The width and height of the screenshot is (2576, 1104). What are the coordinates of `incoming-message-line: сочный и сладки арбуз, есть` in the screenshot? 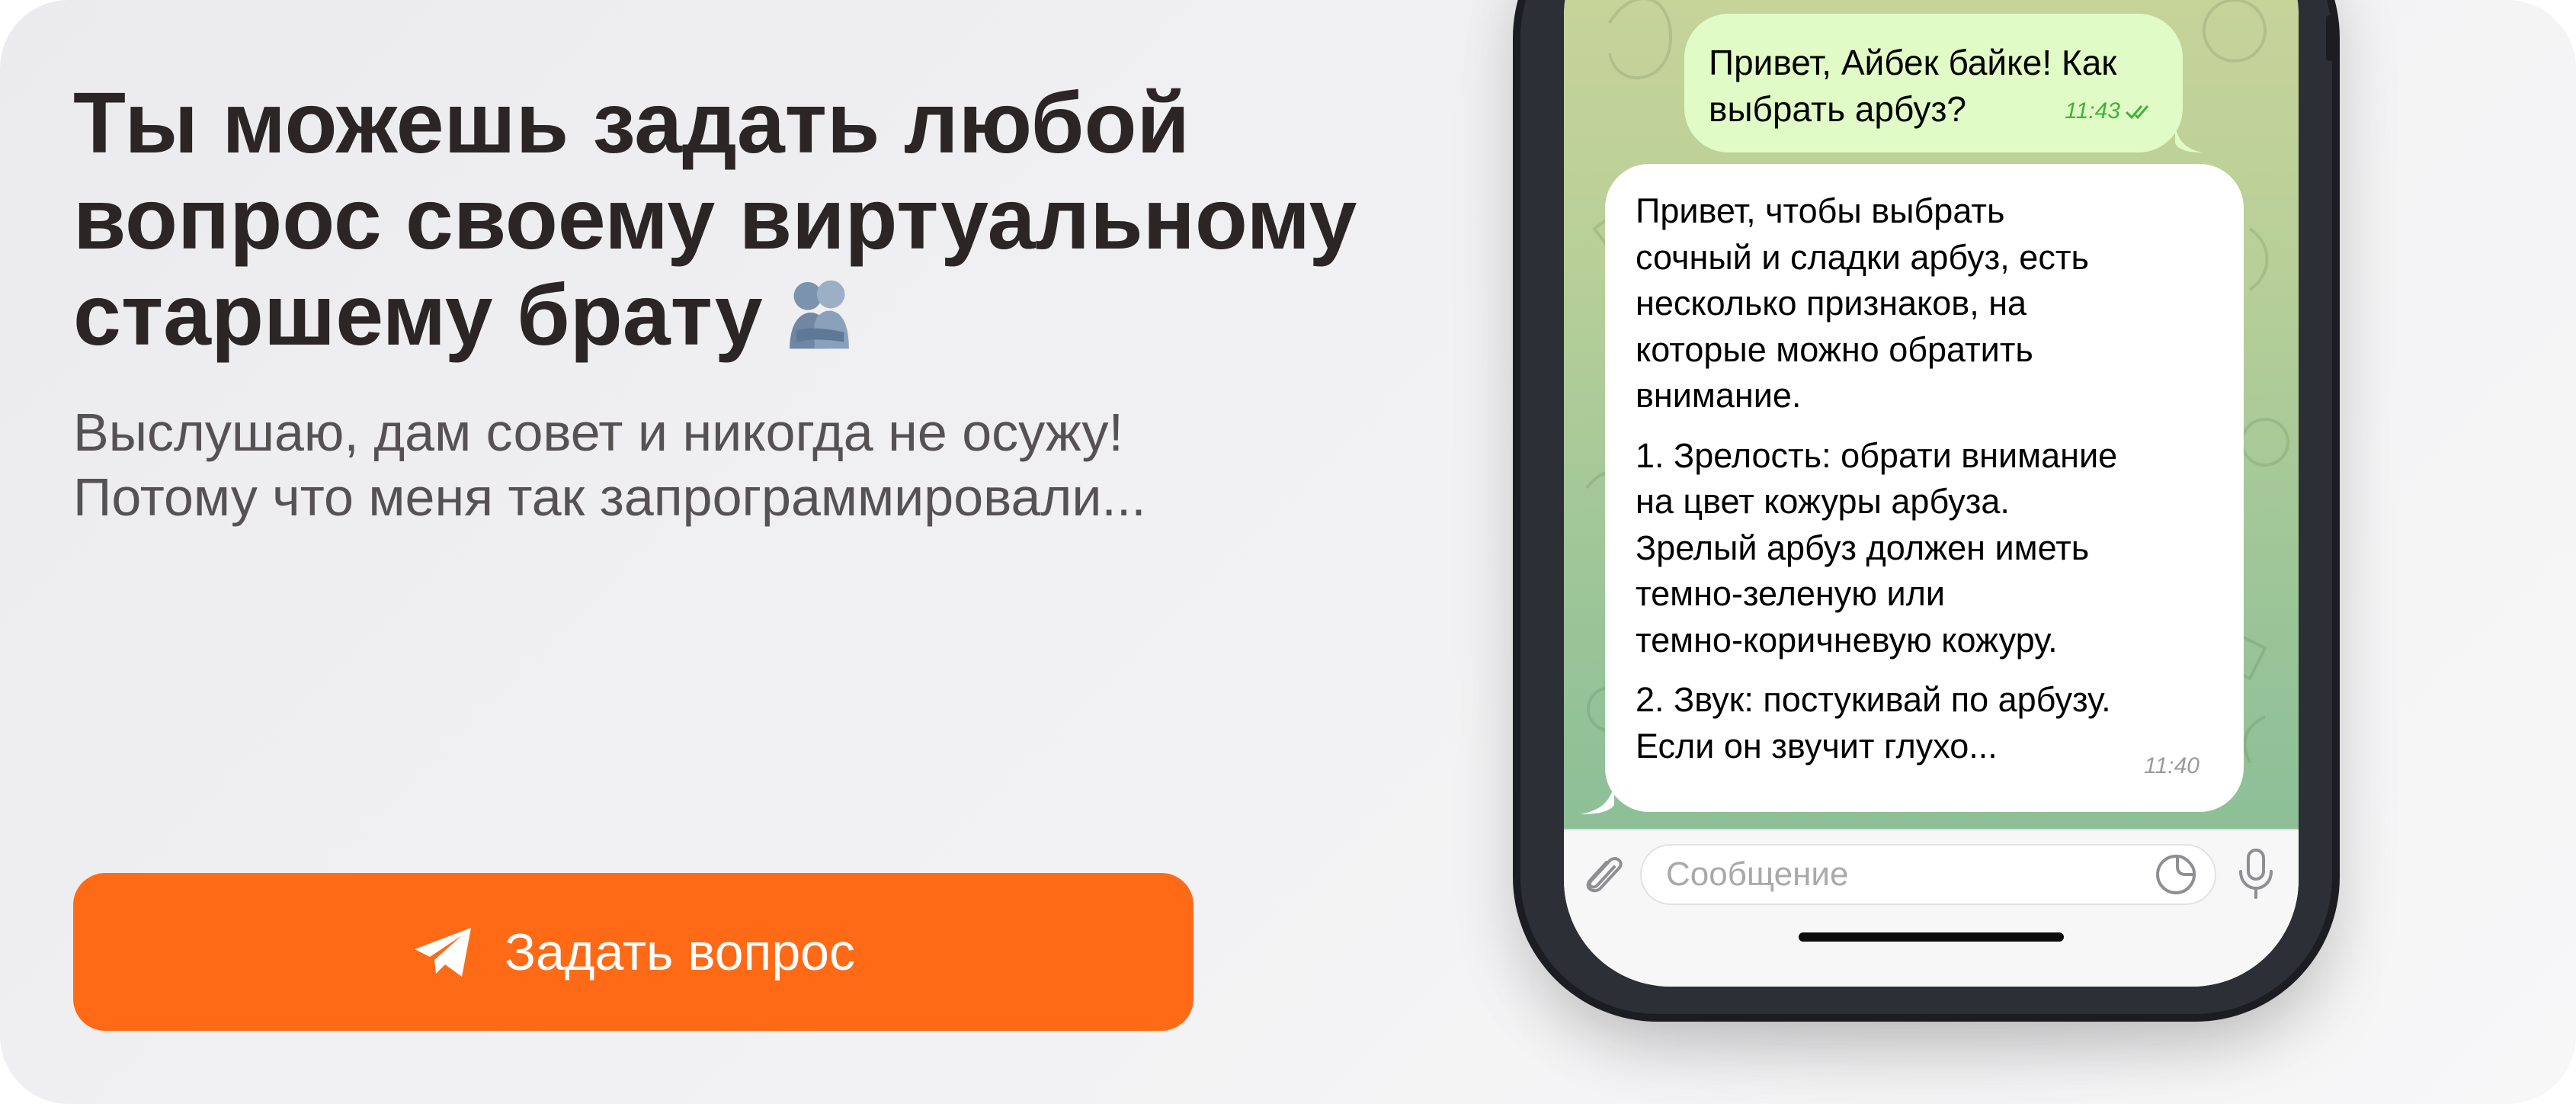 It's located at (1862, 257).